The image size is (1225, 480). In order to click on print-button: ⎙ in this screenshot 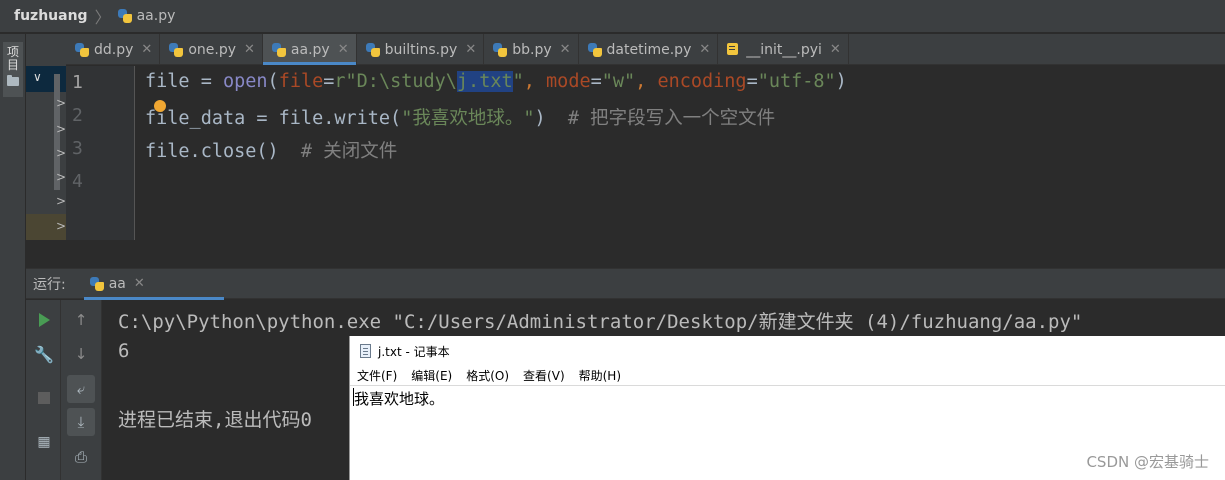, I will do `click(81, 457)`.